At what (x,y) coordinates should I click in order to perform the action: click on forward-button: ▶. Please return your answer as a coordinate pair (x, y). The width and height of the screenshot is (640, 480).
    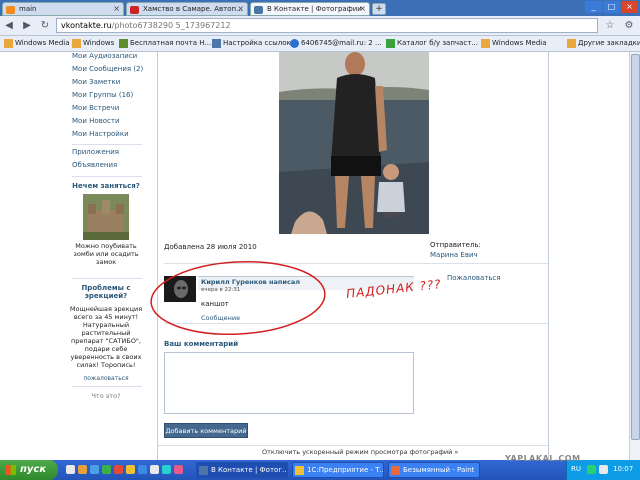
    Looking at the image, I should click on (27, 26).